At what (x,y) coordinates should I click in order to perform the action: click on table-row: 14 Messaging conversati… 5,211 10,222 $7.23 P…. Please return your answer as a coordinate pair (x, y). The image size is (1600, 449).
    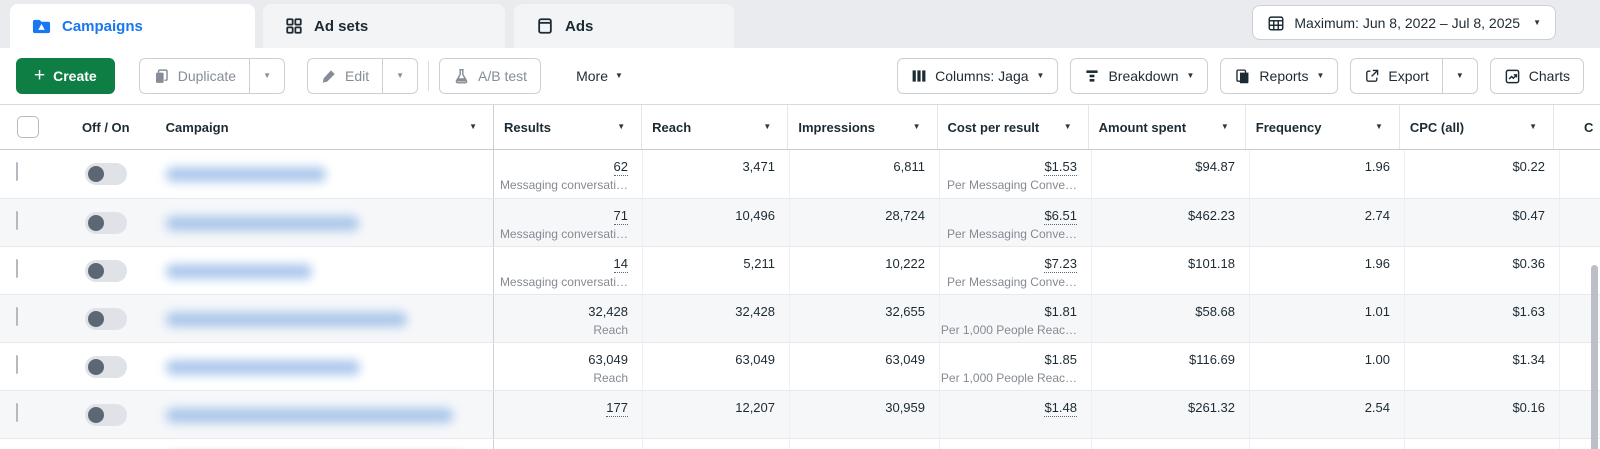
    Looking at the image, I should click on (800, 270).